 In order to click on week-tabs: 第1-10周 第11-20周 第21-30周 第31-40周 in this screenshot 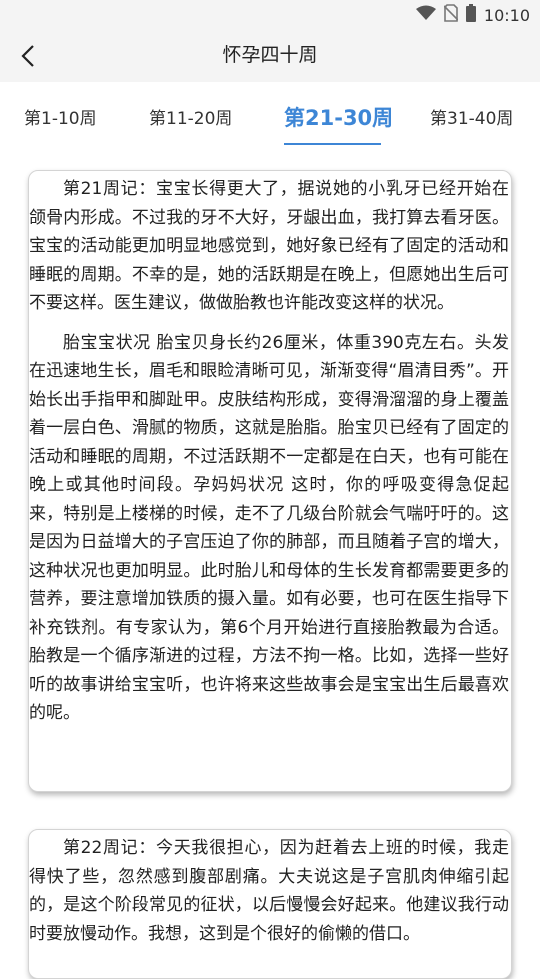, I will do `click(270, 118)`.